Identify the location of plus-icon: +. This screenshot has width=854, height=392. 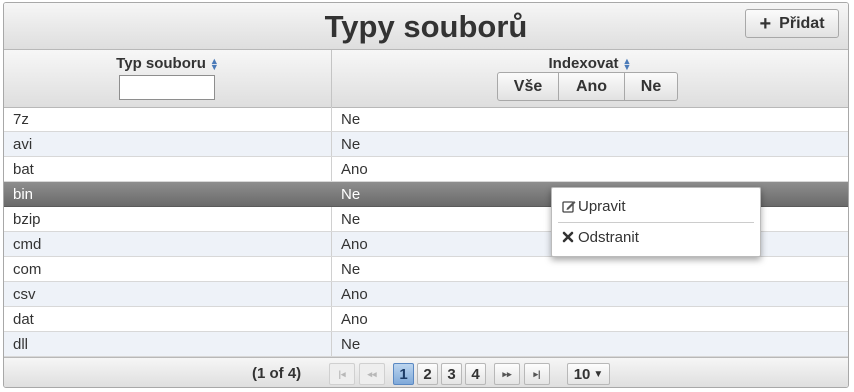
(765, 23).